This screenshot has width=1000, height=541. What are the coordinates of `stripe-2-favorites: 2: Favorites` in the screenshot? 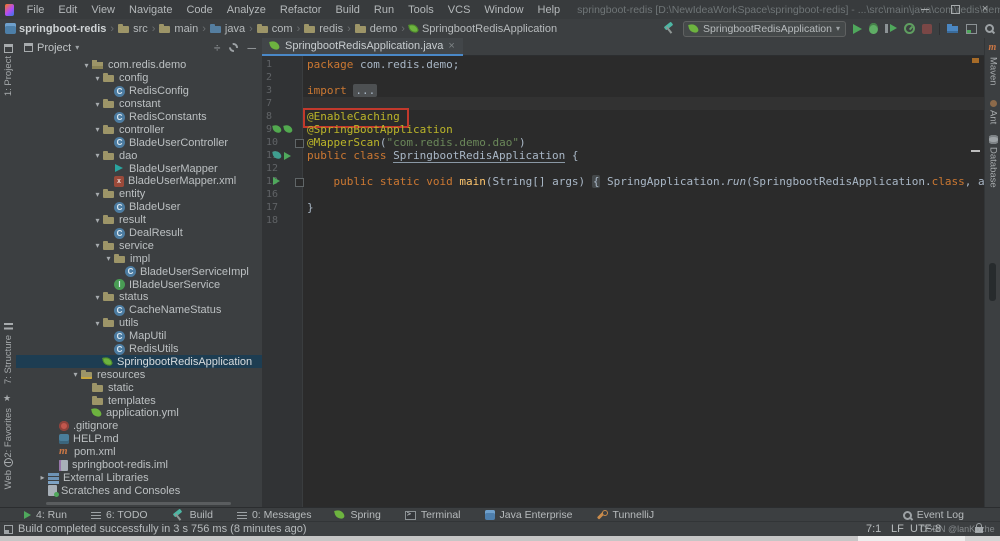 It's located at (8, 425).